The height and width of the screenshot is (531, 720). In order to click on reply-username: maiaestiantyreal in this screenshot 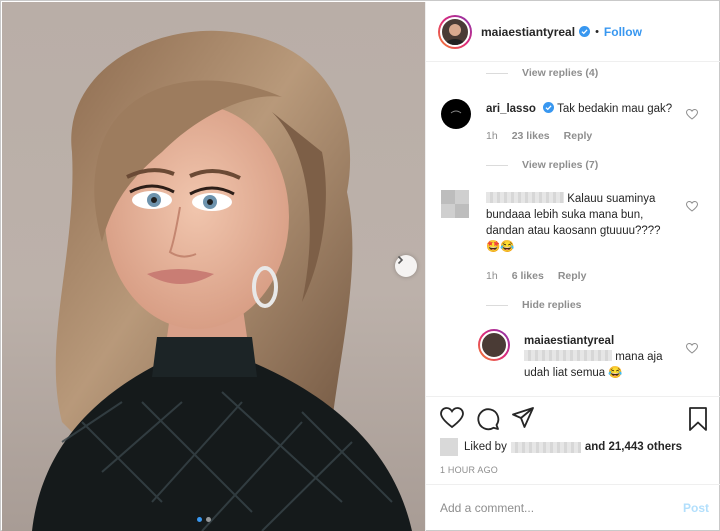, I will do `click(569, 341)`.